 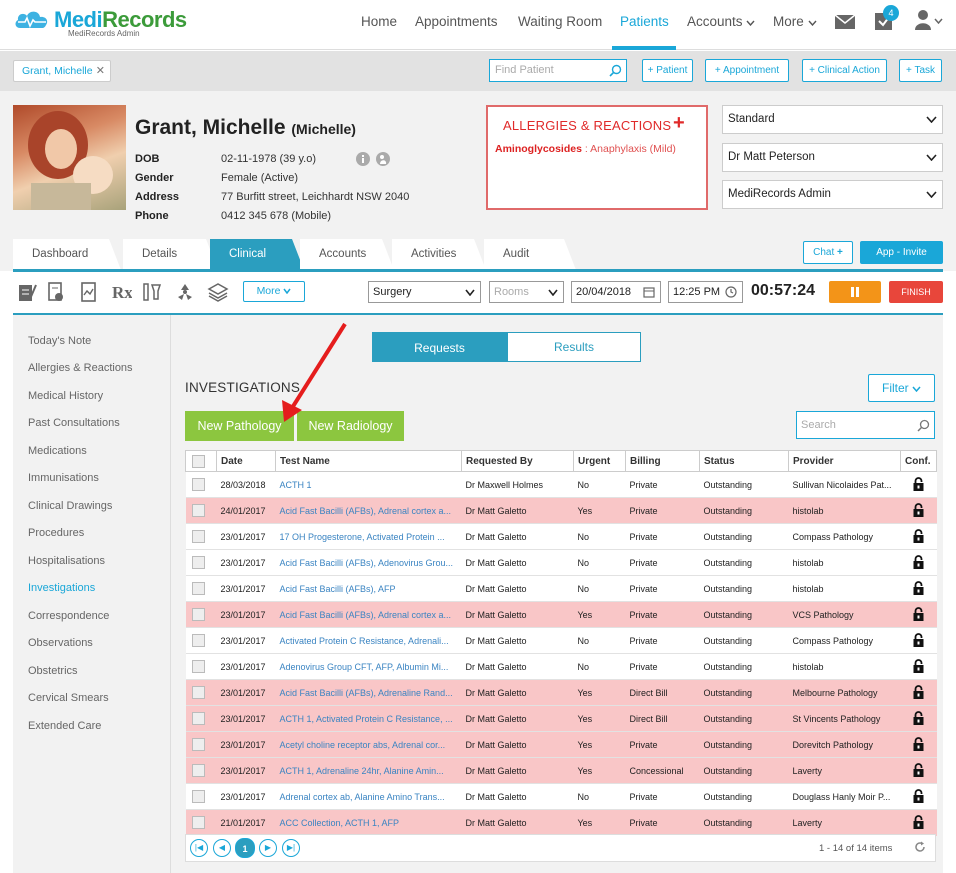 I want to click on date-input: 20/04/2018, so click(x=616, y=292).